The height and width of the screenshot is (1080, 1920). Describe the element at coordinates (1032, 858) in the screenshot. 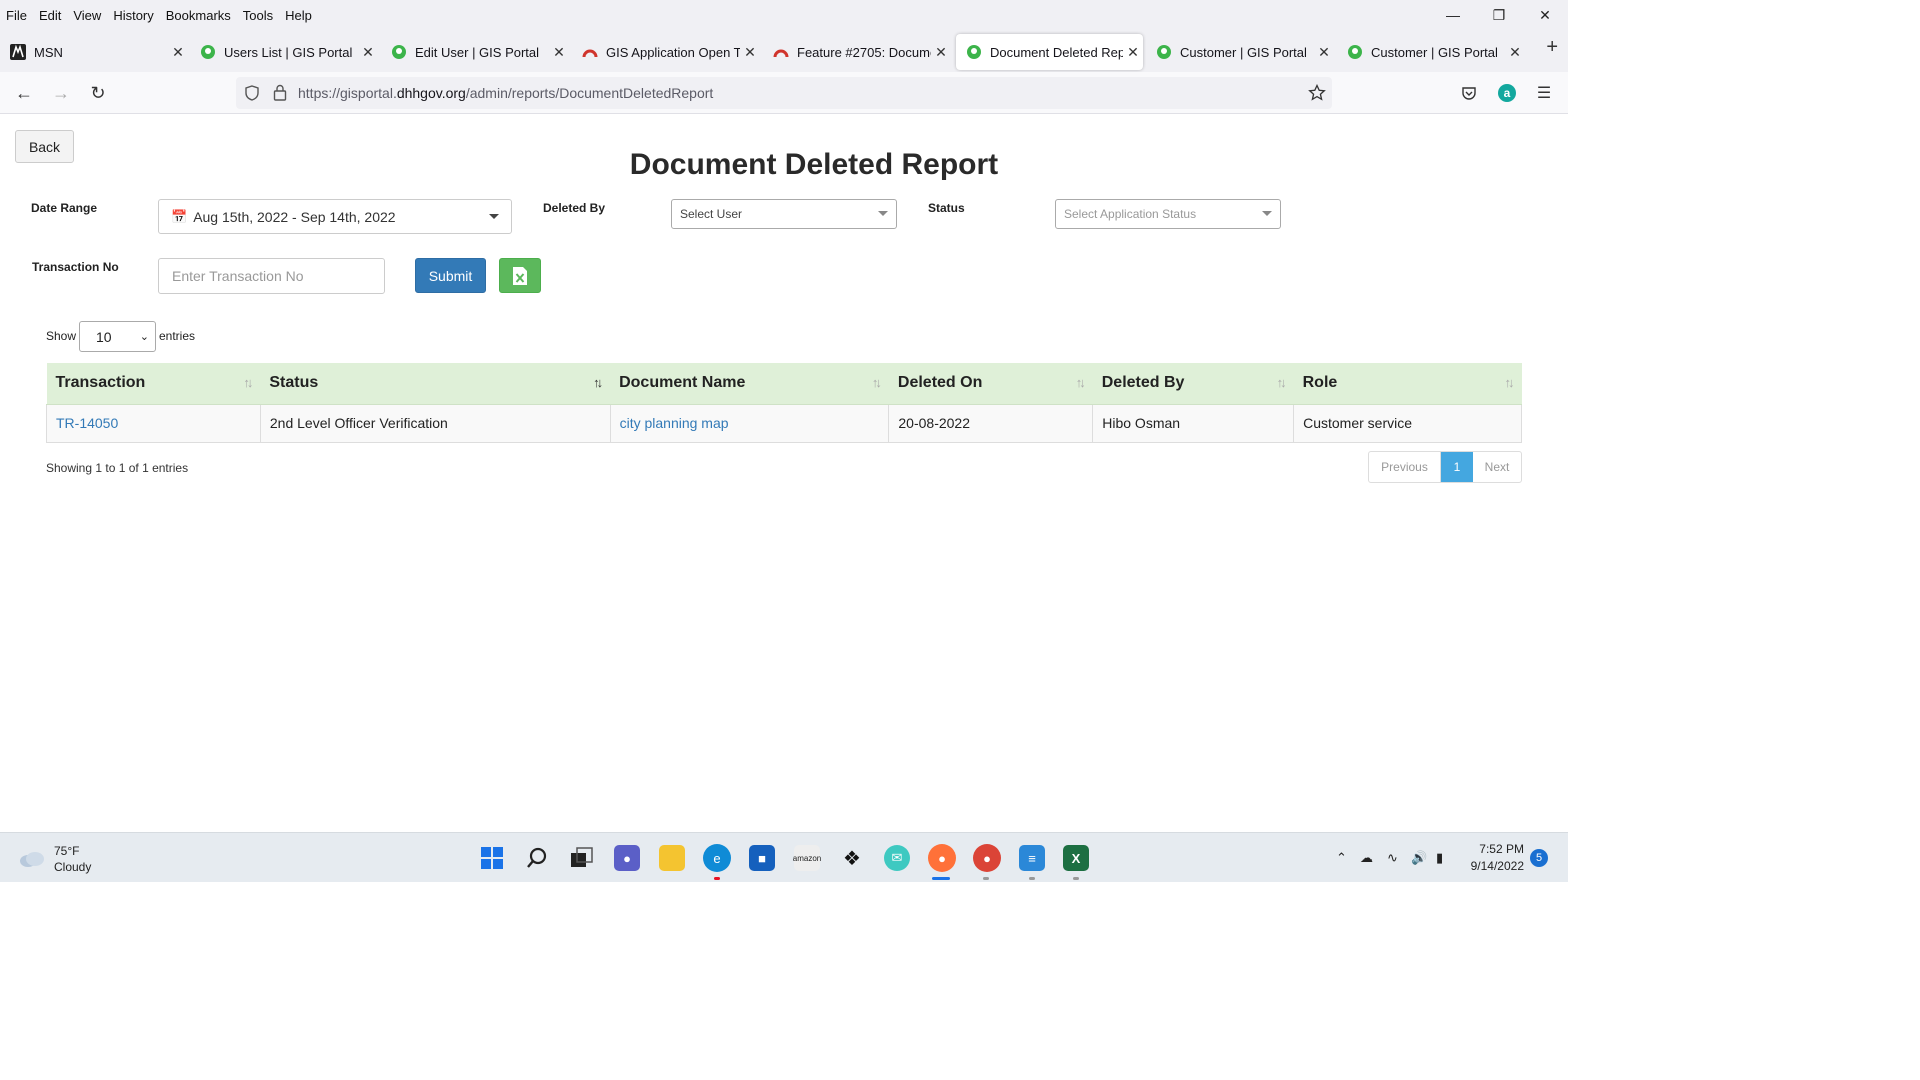

I see `notepad-icon: ≡` at that location.